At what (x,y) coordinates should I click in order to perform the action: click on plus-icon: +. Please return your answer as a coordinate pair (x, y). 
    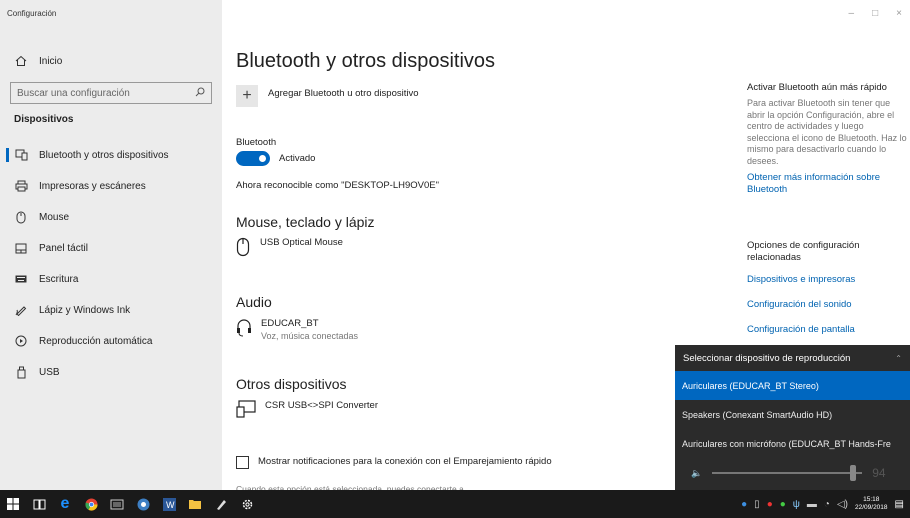
    Looking at the image, I should click on (247, 96).